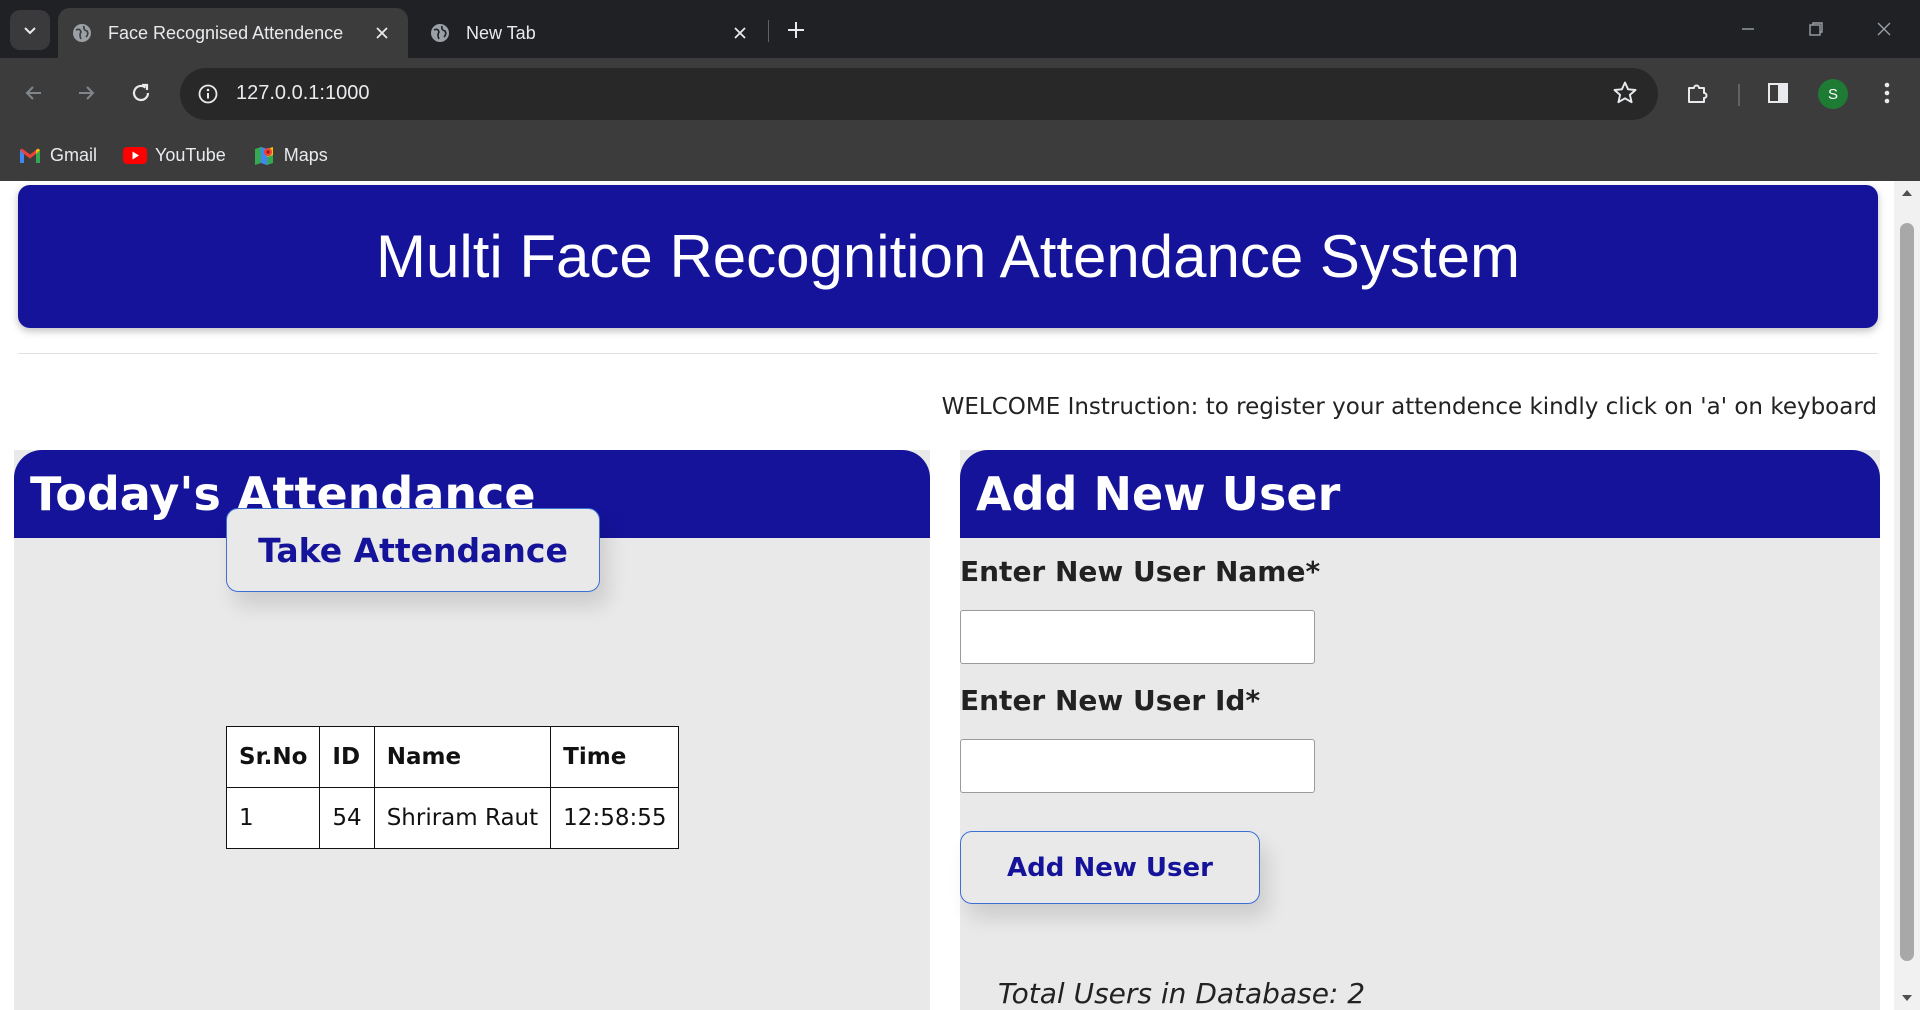 The height and width of the screenshot is (1010, 1920). Describe the element at coordinates (615, 818) in the screenshot. I see `cell-time: 12:58:55` at that location.